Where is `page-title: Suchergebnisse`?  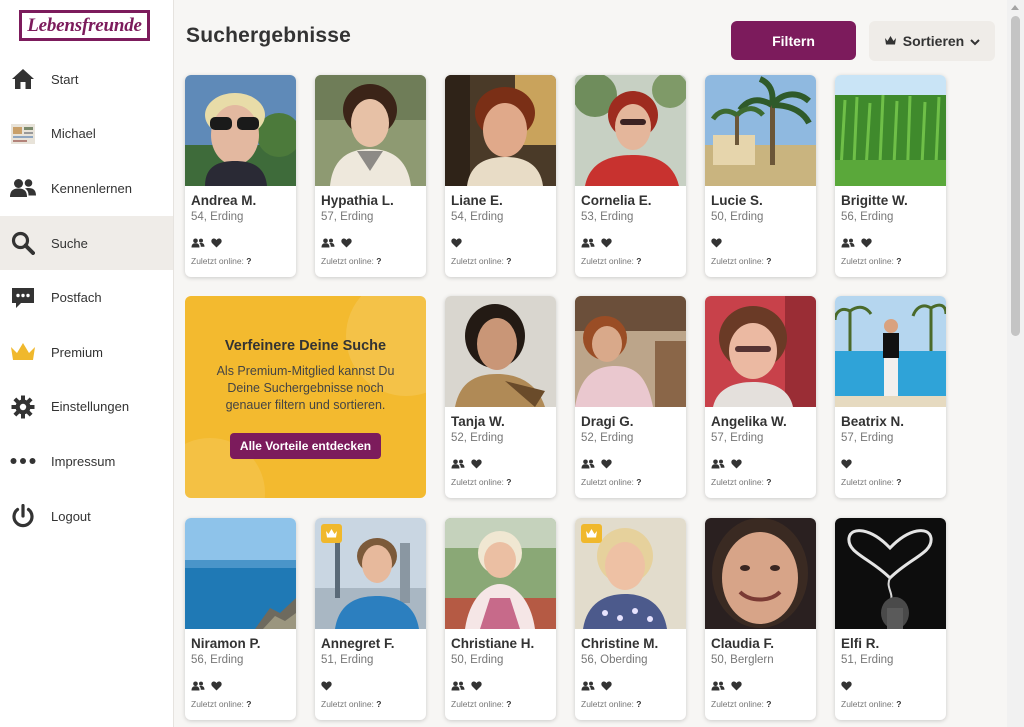 page-title: Suchergebnisse is located at coordinates (269, 35).